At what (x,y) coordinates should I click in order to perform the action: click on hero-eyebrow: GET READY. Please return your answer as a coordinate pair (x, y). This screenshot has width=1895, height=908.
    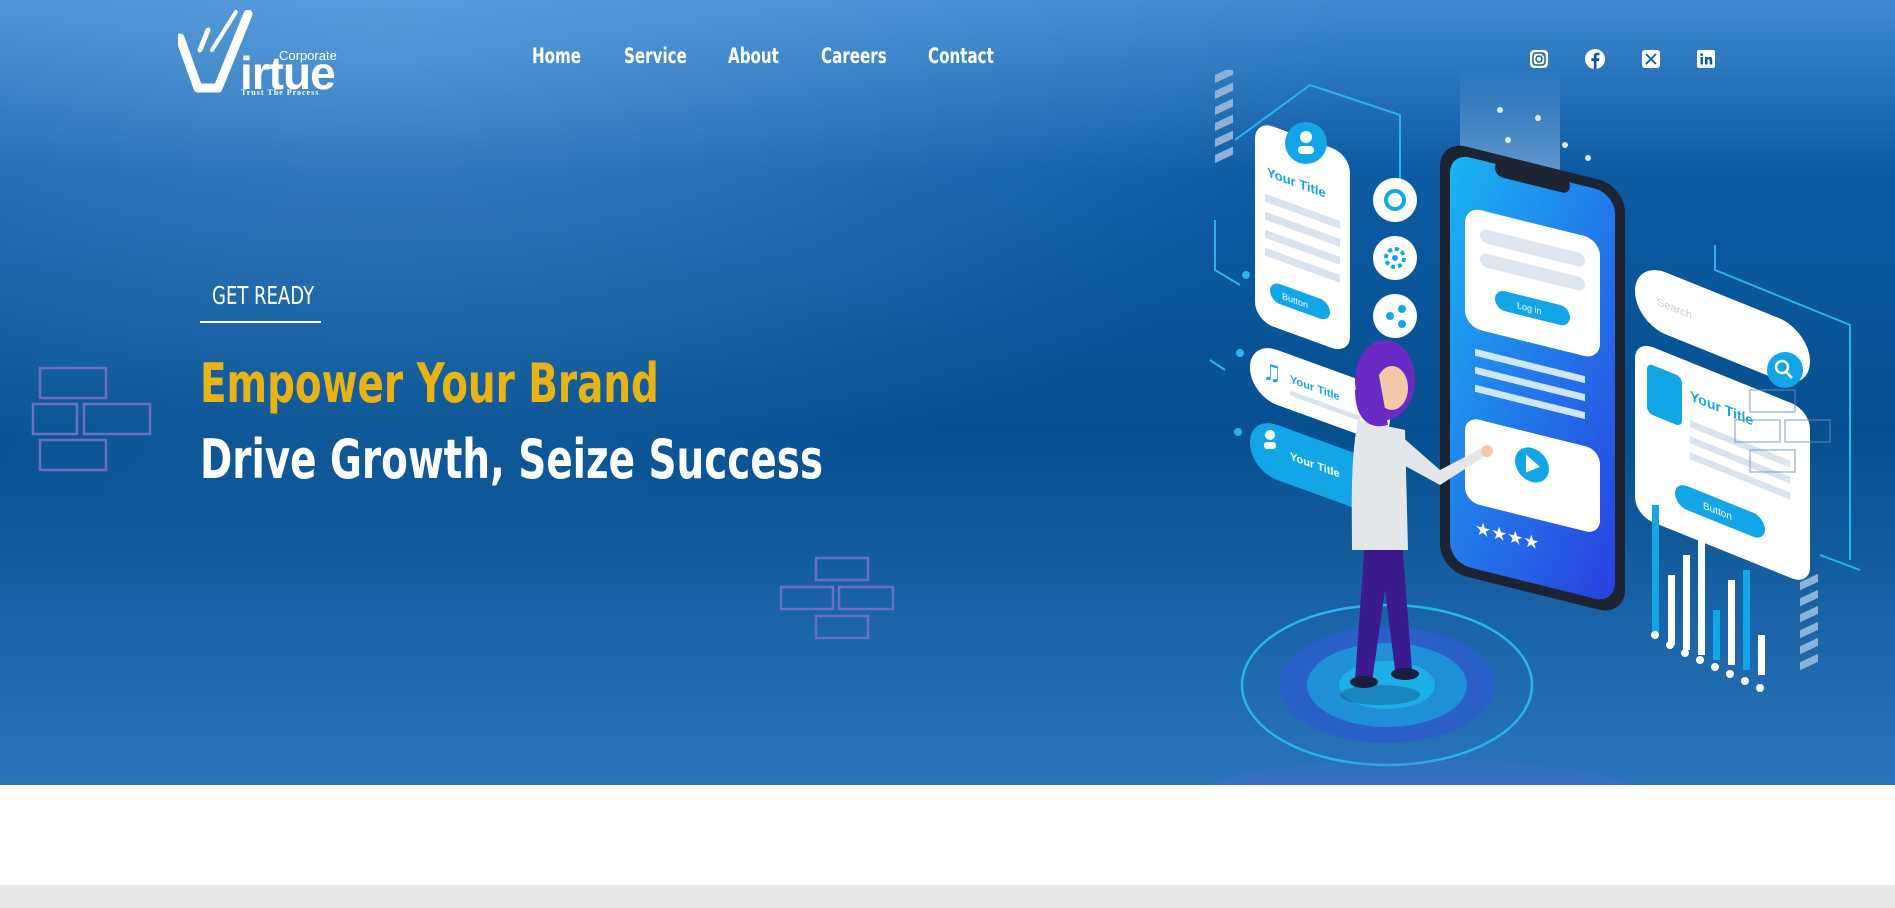
    Looking at the image, I should click on (263, 295).